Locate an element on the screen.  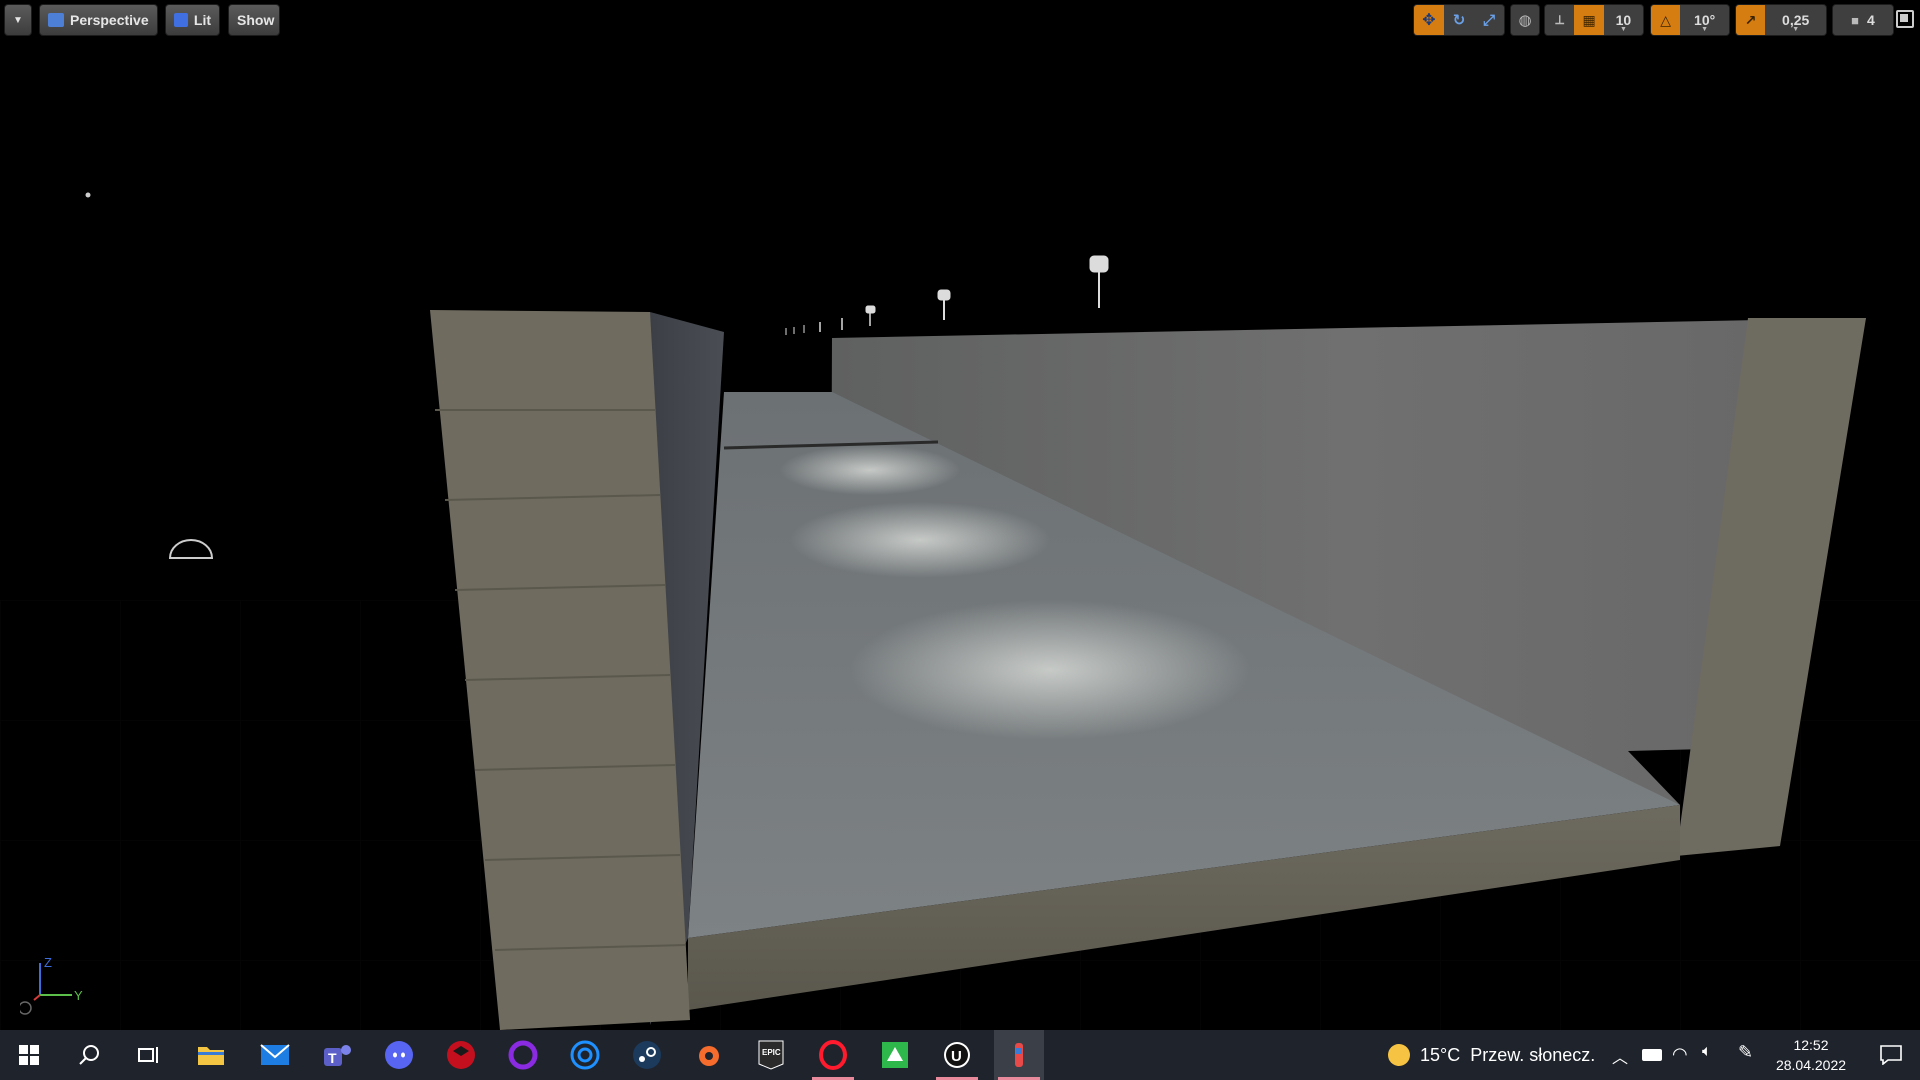
scale-tool: ⤢ is located at coordinates (1489, 20).